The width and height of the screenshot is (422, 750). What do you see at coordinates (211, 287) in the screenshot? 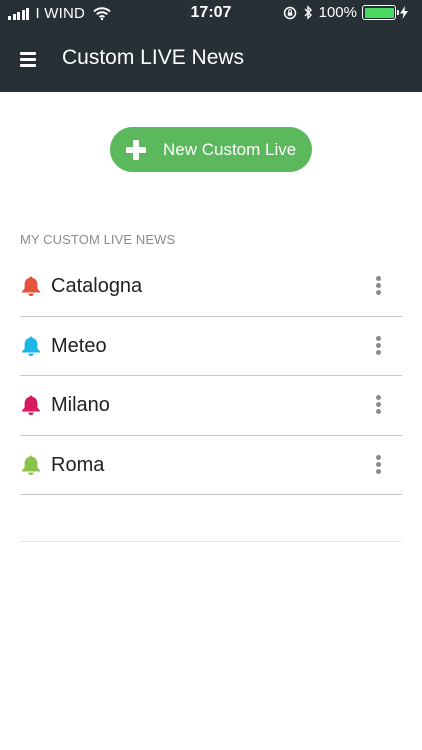
I see `list-item: Catalogna` at bounding box center [211, 287].